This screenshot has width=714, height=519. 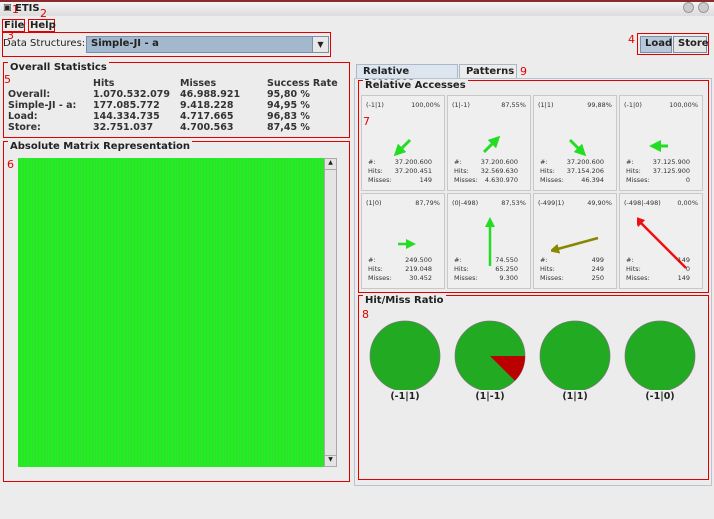 I want to click on hit-miss-title: Hit/Miss Ratio, so click(x=404, y=300).